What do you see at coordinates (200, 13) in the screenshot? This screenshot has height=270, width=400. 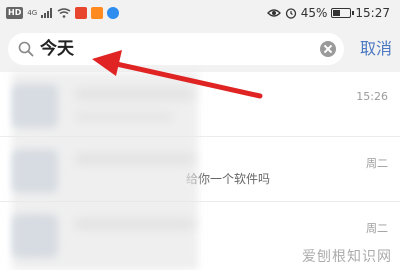 I see `status-bar: HD 4G 45% 15:27` at bounding box center [200, 13].